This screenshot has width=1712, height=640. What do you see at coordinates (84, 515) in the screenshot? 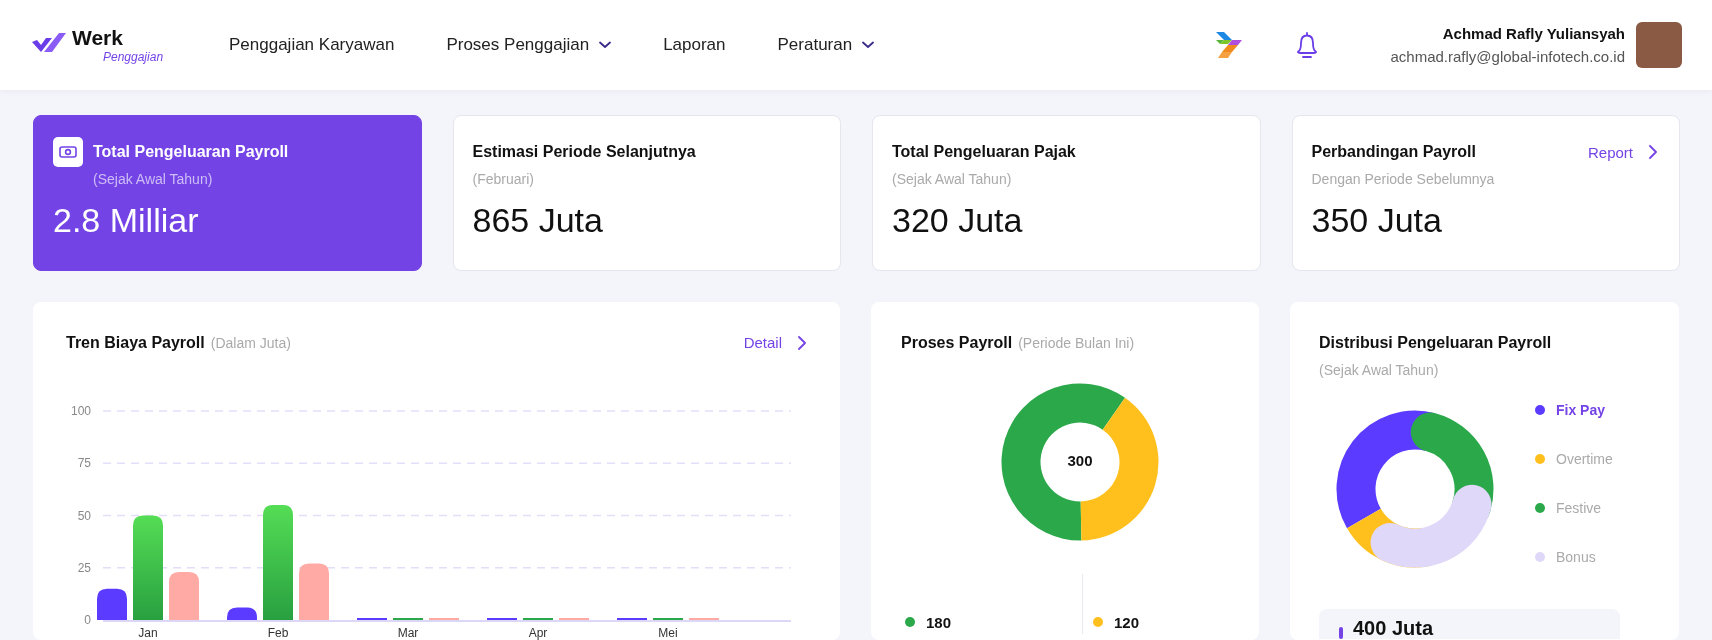
I see `axis-tick-label: 50` at bounding box center [84, 515].